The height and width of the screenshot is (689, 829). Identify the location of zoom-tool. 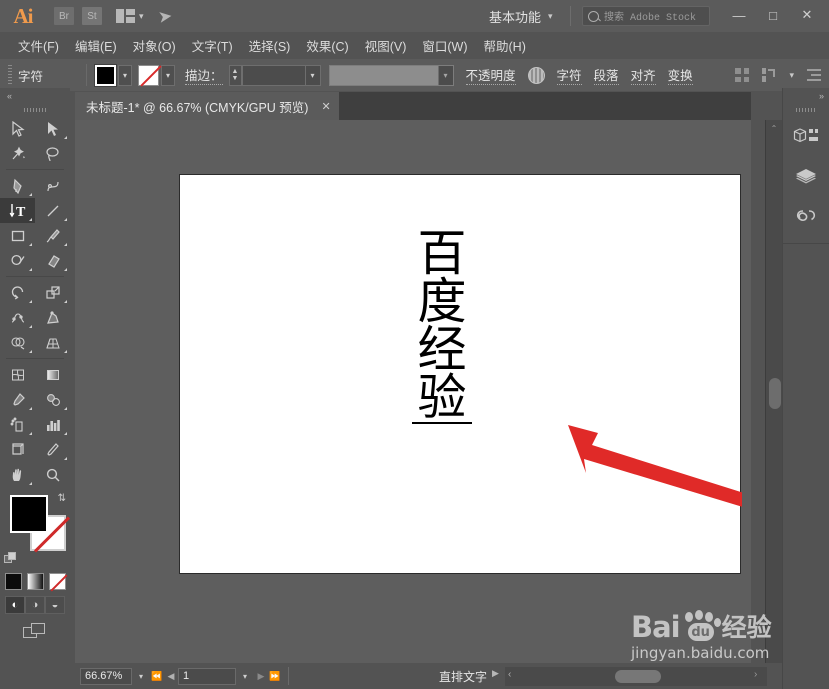
(52, 474).